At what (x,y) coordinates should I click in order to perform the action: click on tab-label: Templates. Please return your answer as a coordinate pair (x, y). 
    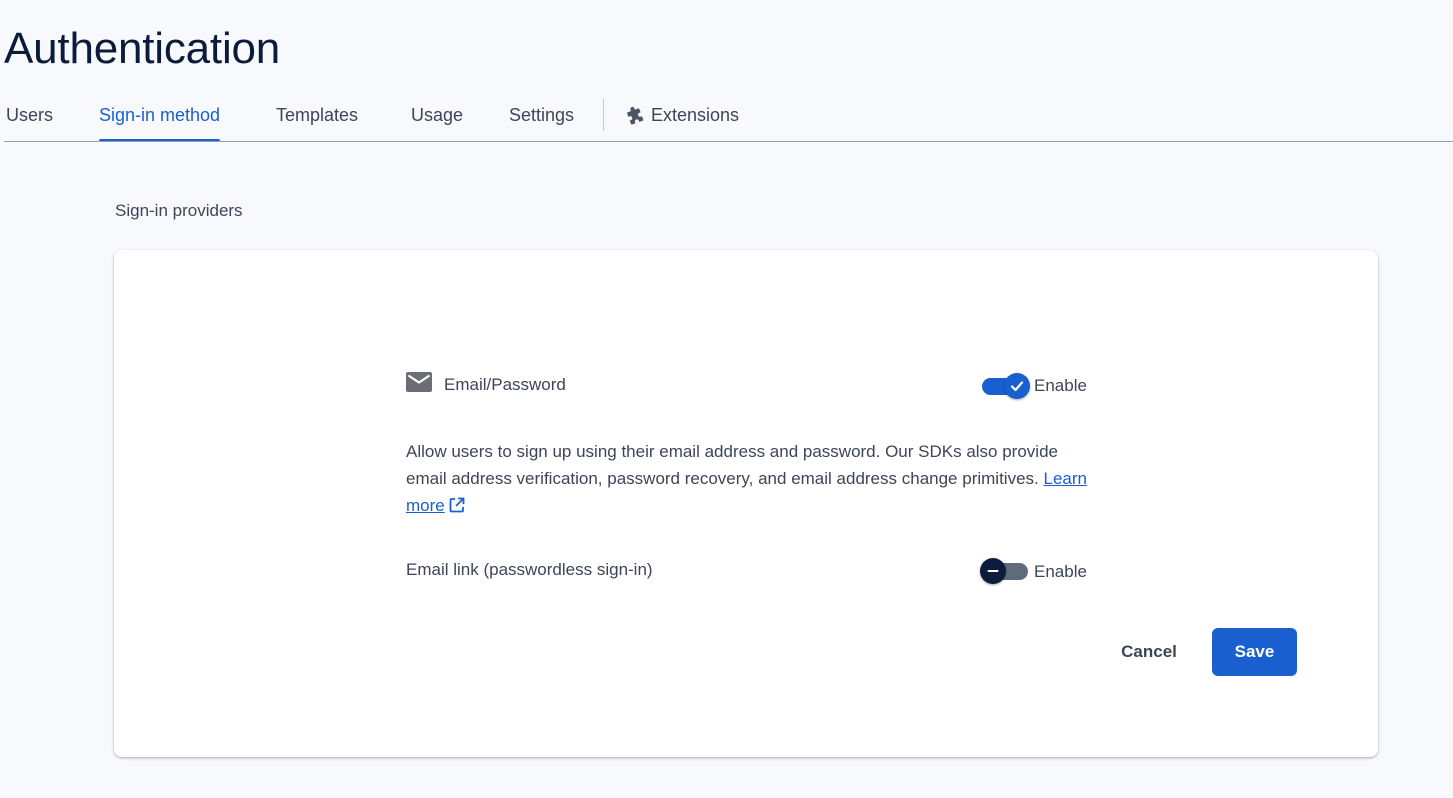
    Looking at the image, I should click on (317, 115).